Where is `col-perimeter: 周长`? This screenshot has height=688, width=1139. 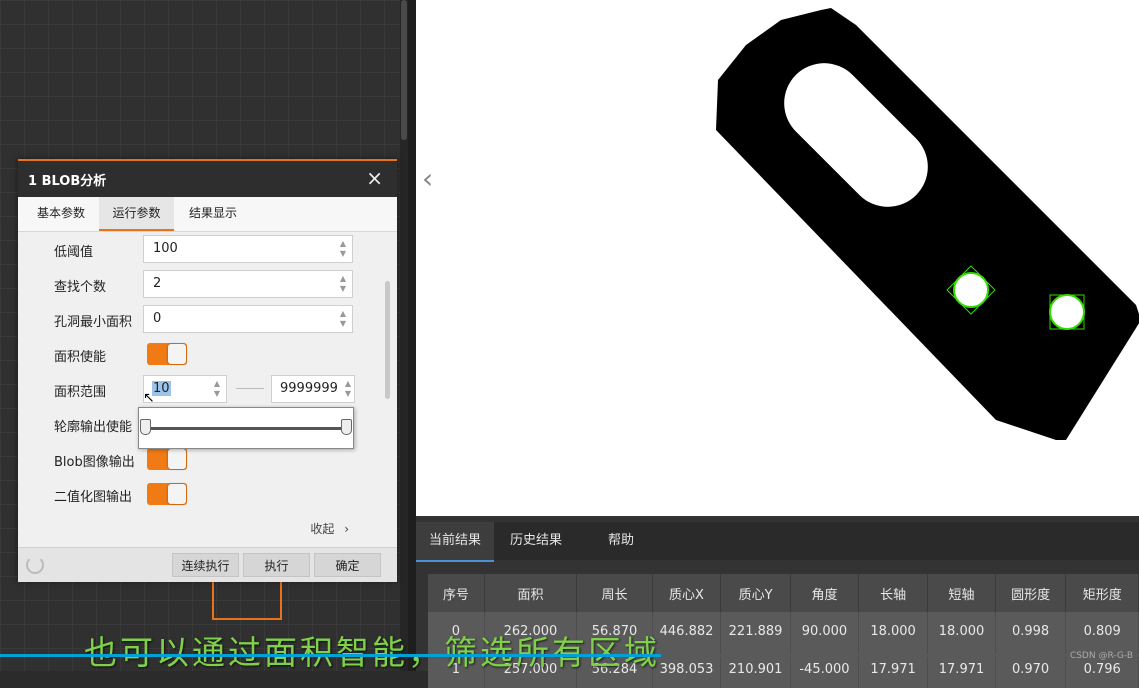
col-perimeter: 周长 is located at coordinates (614, 593).